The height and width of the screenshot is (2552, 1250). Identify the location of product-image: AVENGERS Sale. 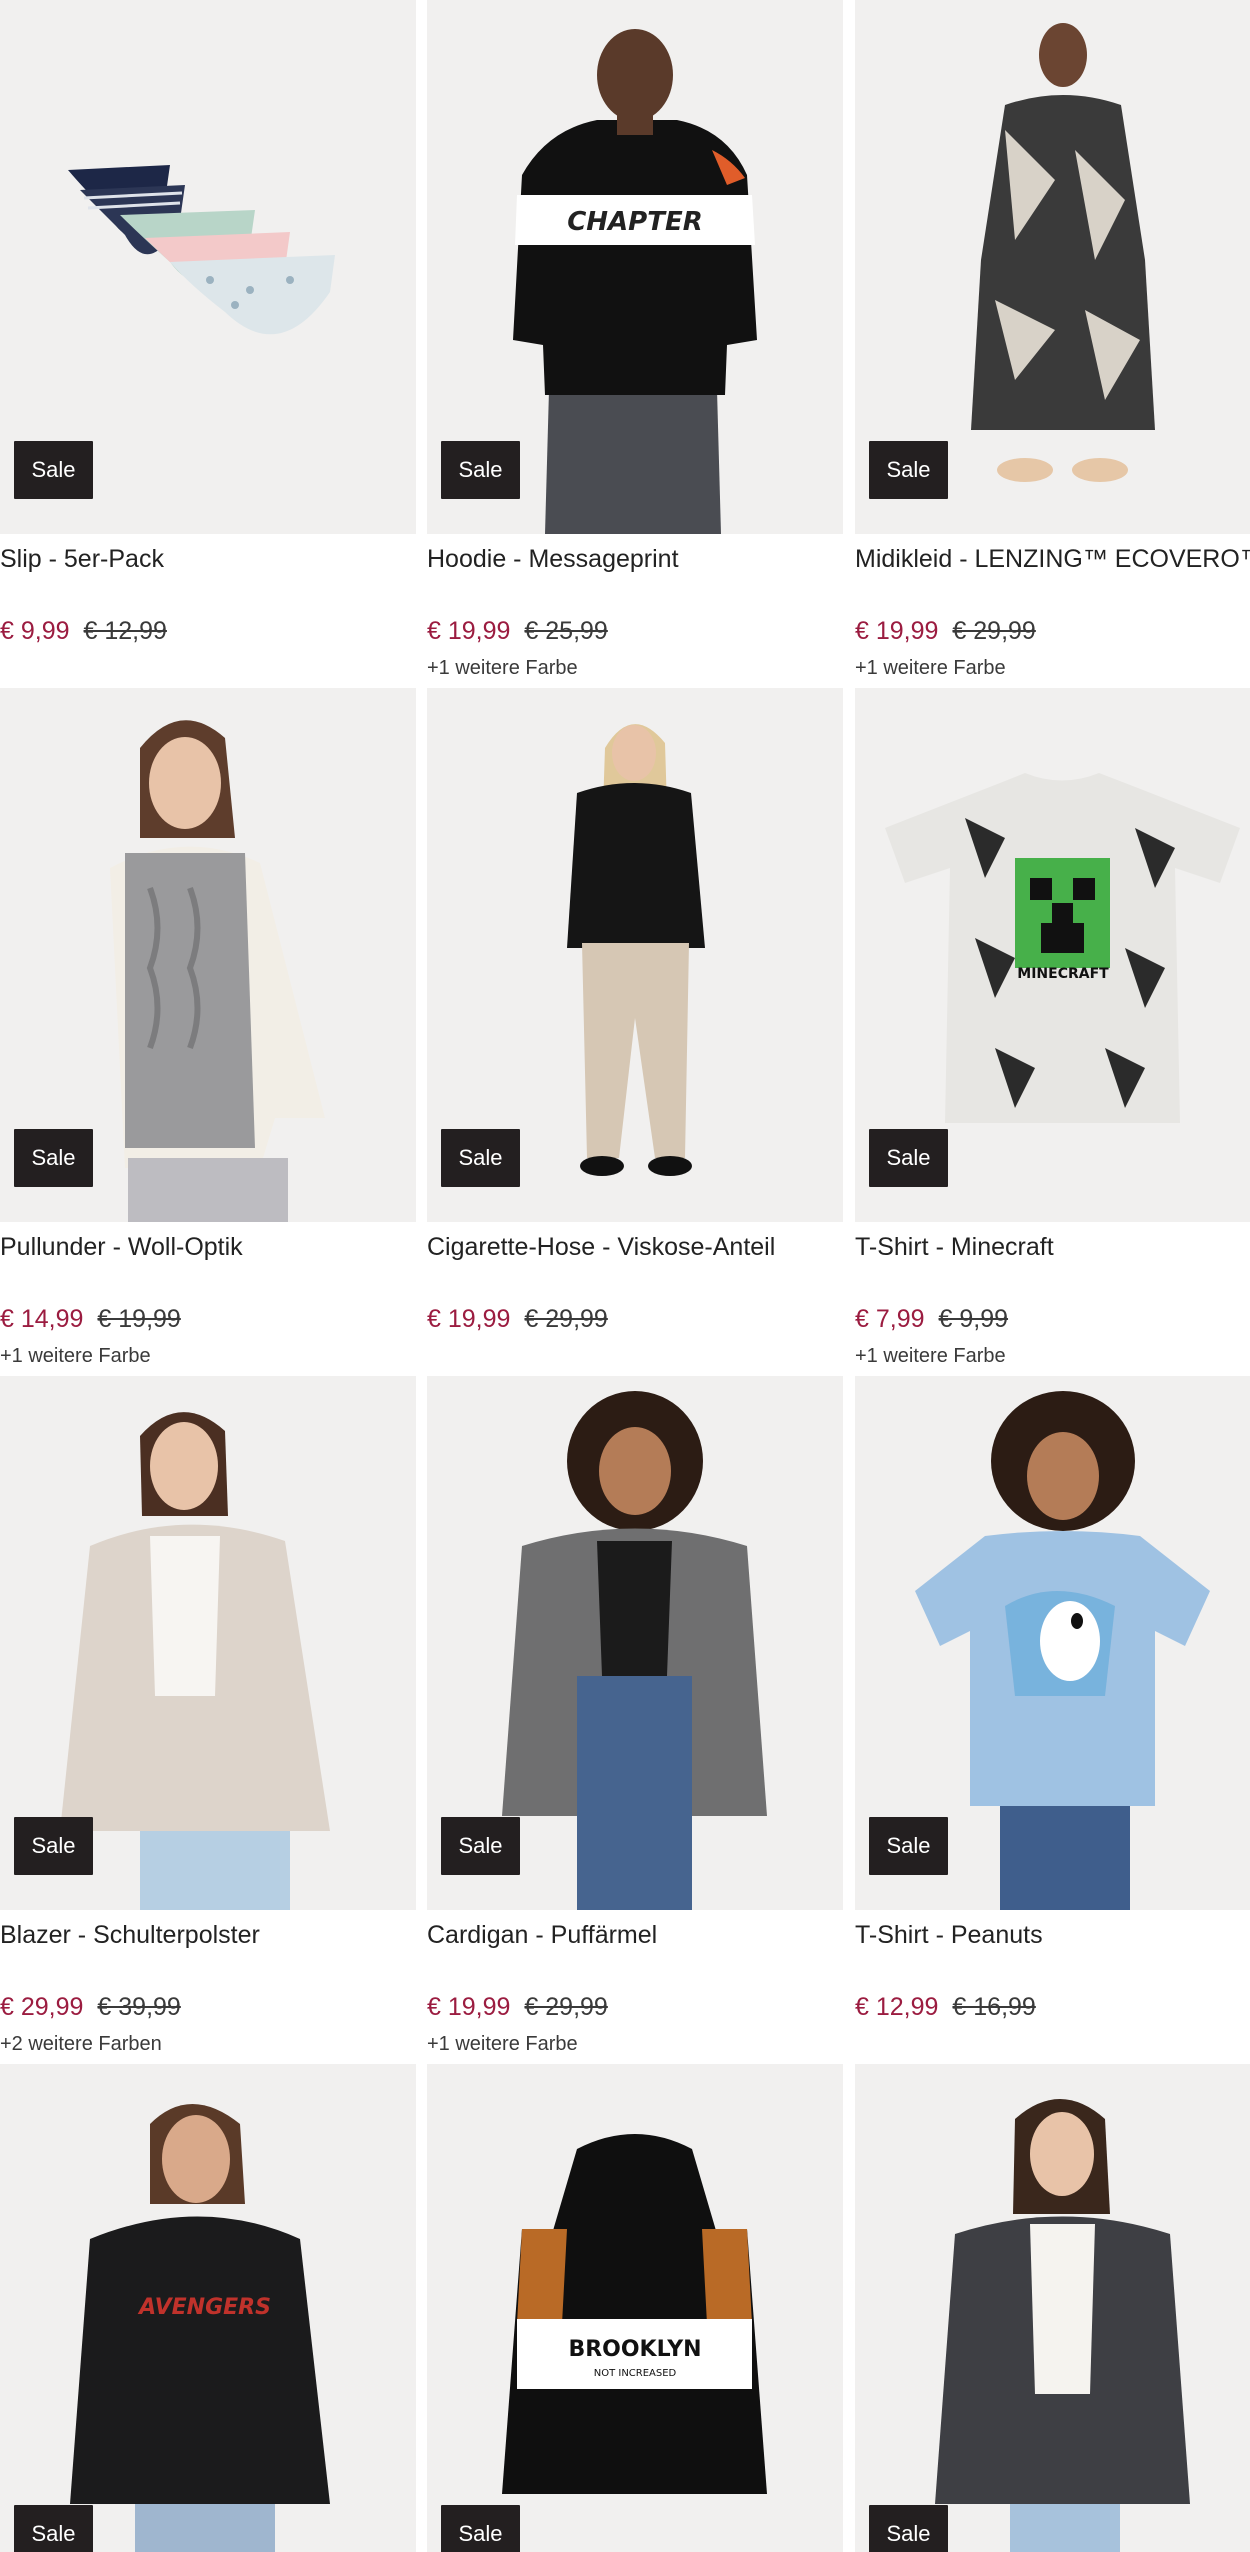
(208, 2308).